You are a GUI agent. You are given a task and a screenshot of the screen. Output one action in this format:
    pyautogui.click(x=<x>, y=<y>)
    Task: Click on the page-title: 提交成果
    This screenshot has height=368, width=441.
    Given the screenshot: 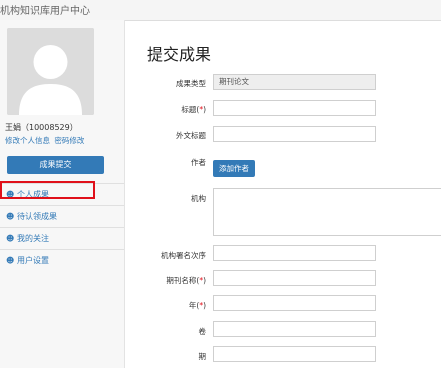 What is the action you would take?
    pyautogui.click(x=179, y=54)
    